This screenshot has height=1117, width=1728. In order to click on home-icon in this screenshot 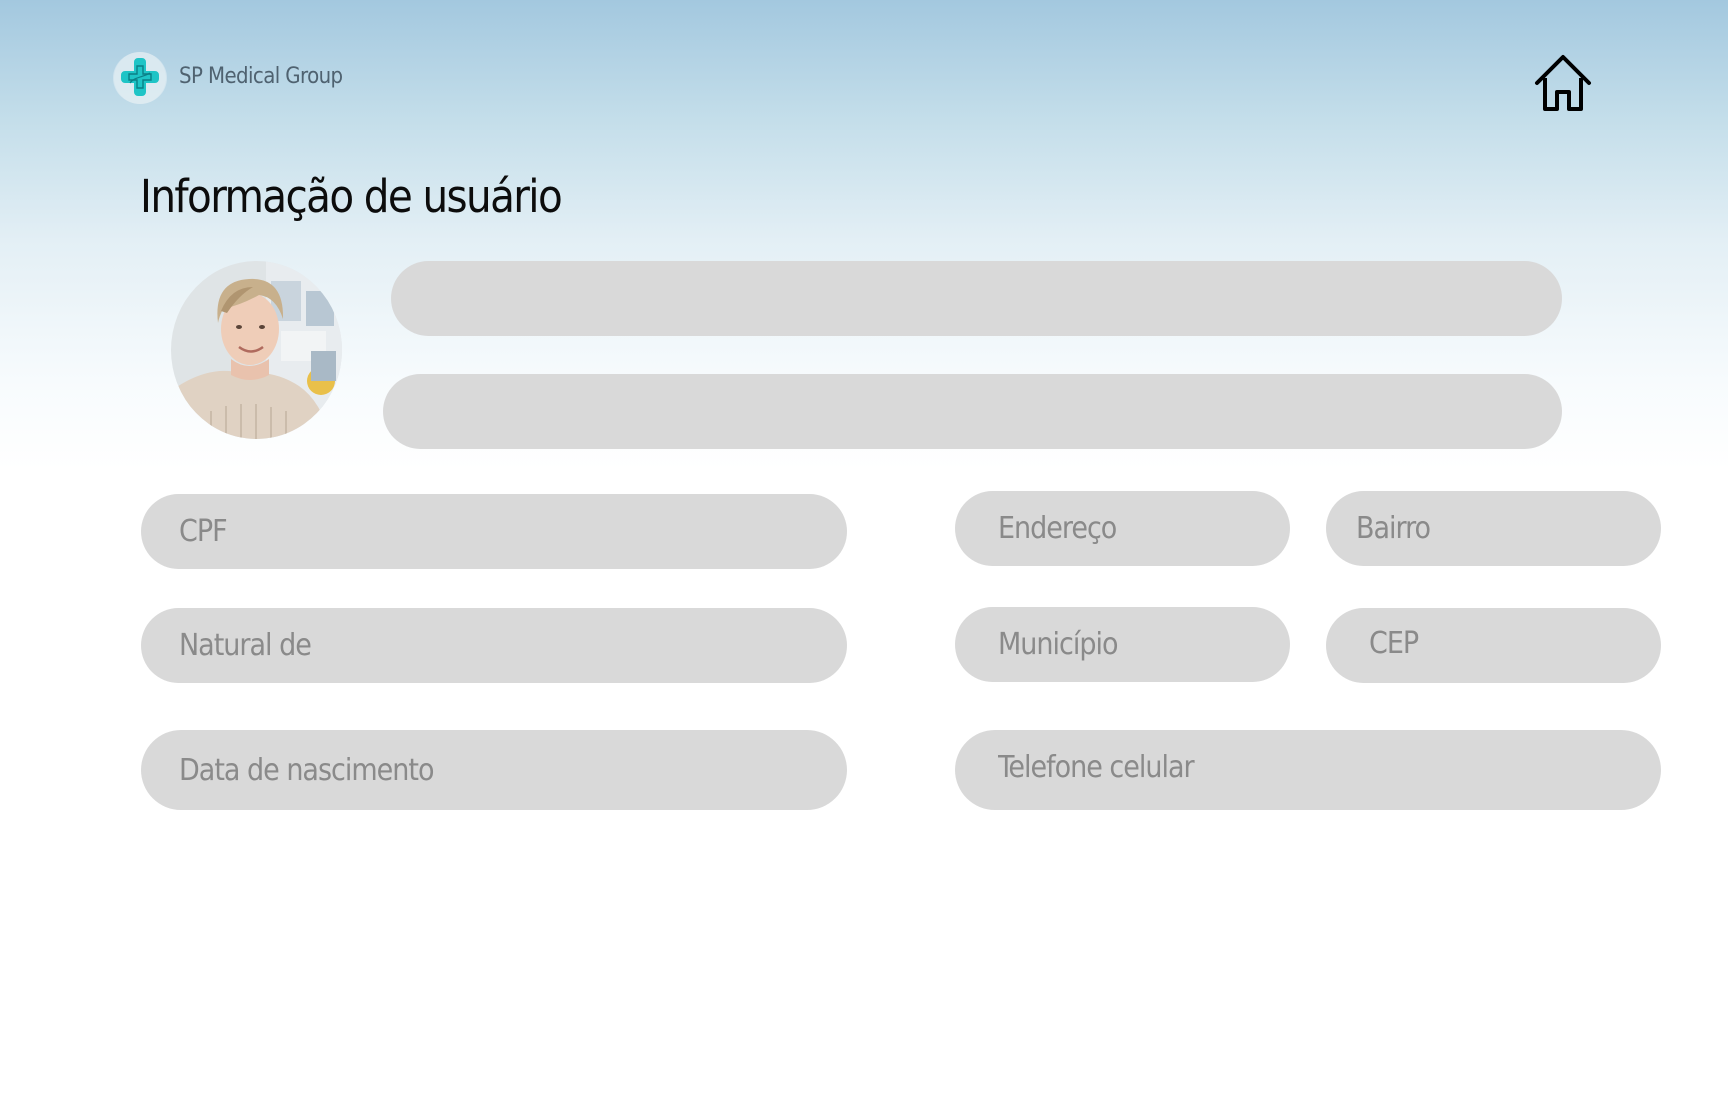, I will do `click(1563, 83)`.